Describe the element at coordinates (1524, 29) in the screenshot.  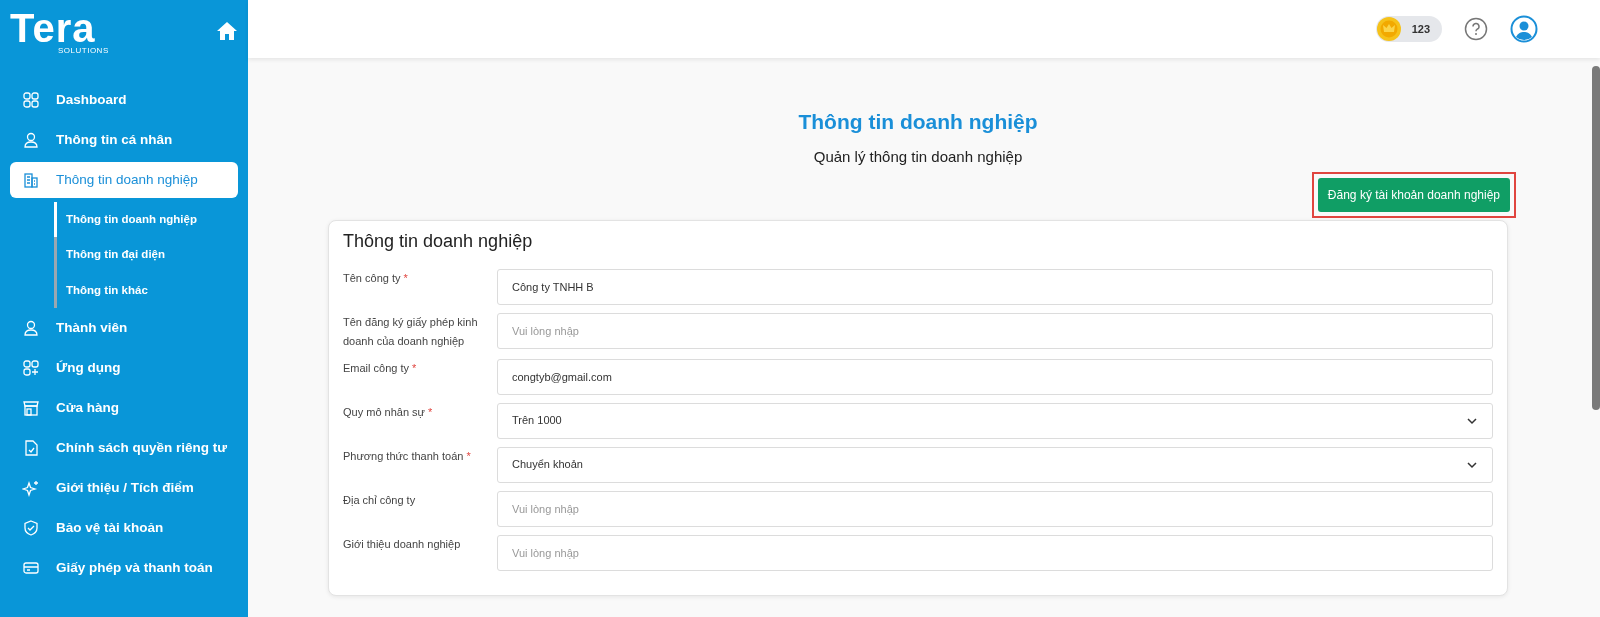
I see `user-avatar-icon` at that location.